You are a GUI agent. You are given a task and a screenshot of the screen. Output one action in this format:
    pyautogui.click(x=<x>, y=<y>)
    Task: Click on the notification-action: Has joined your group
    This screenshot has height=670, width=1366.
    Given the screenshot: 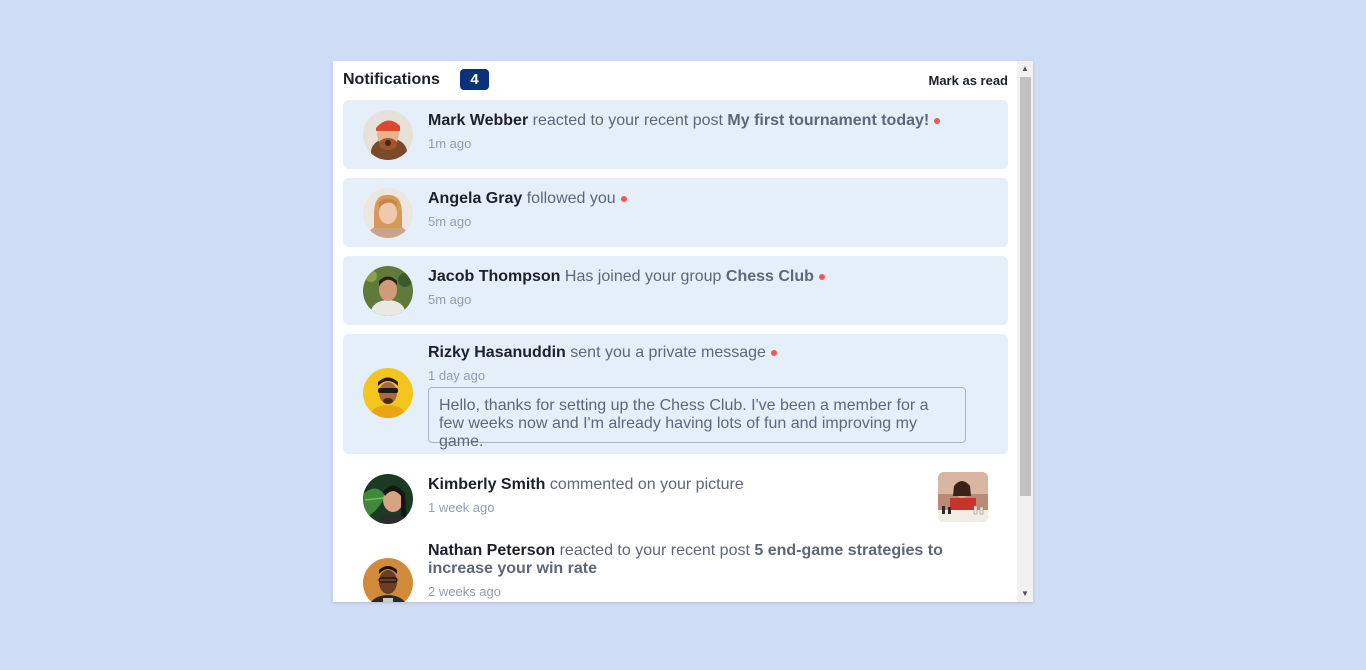 What is the action you would take?
    pyautogui.click(x=643, y=276)
    